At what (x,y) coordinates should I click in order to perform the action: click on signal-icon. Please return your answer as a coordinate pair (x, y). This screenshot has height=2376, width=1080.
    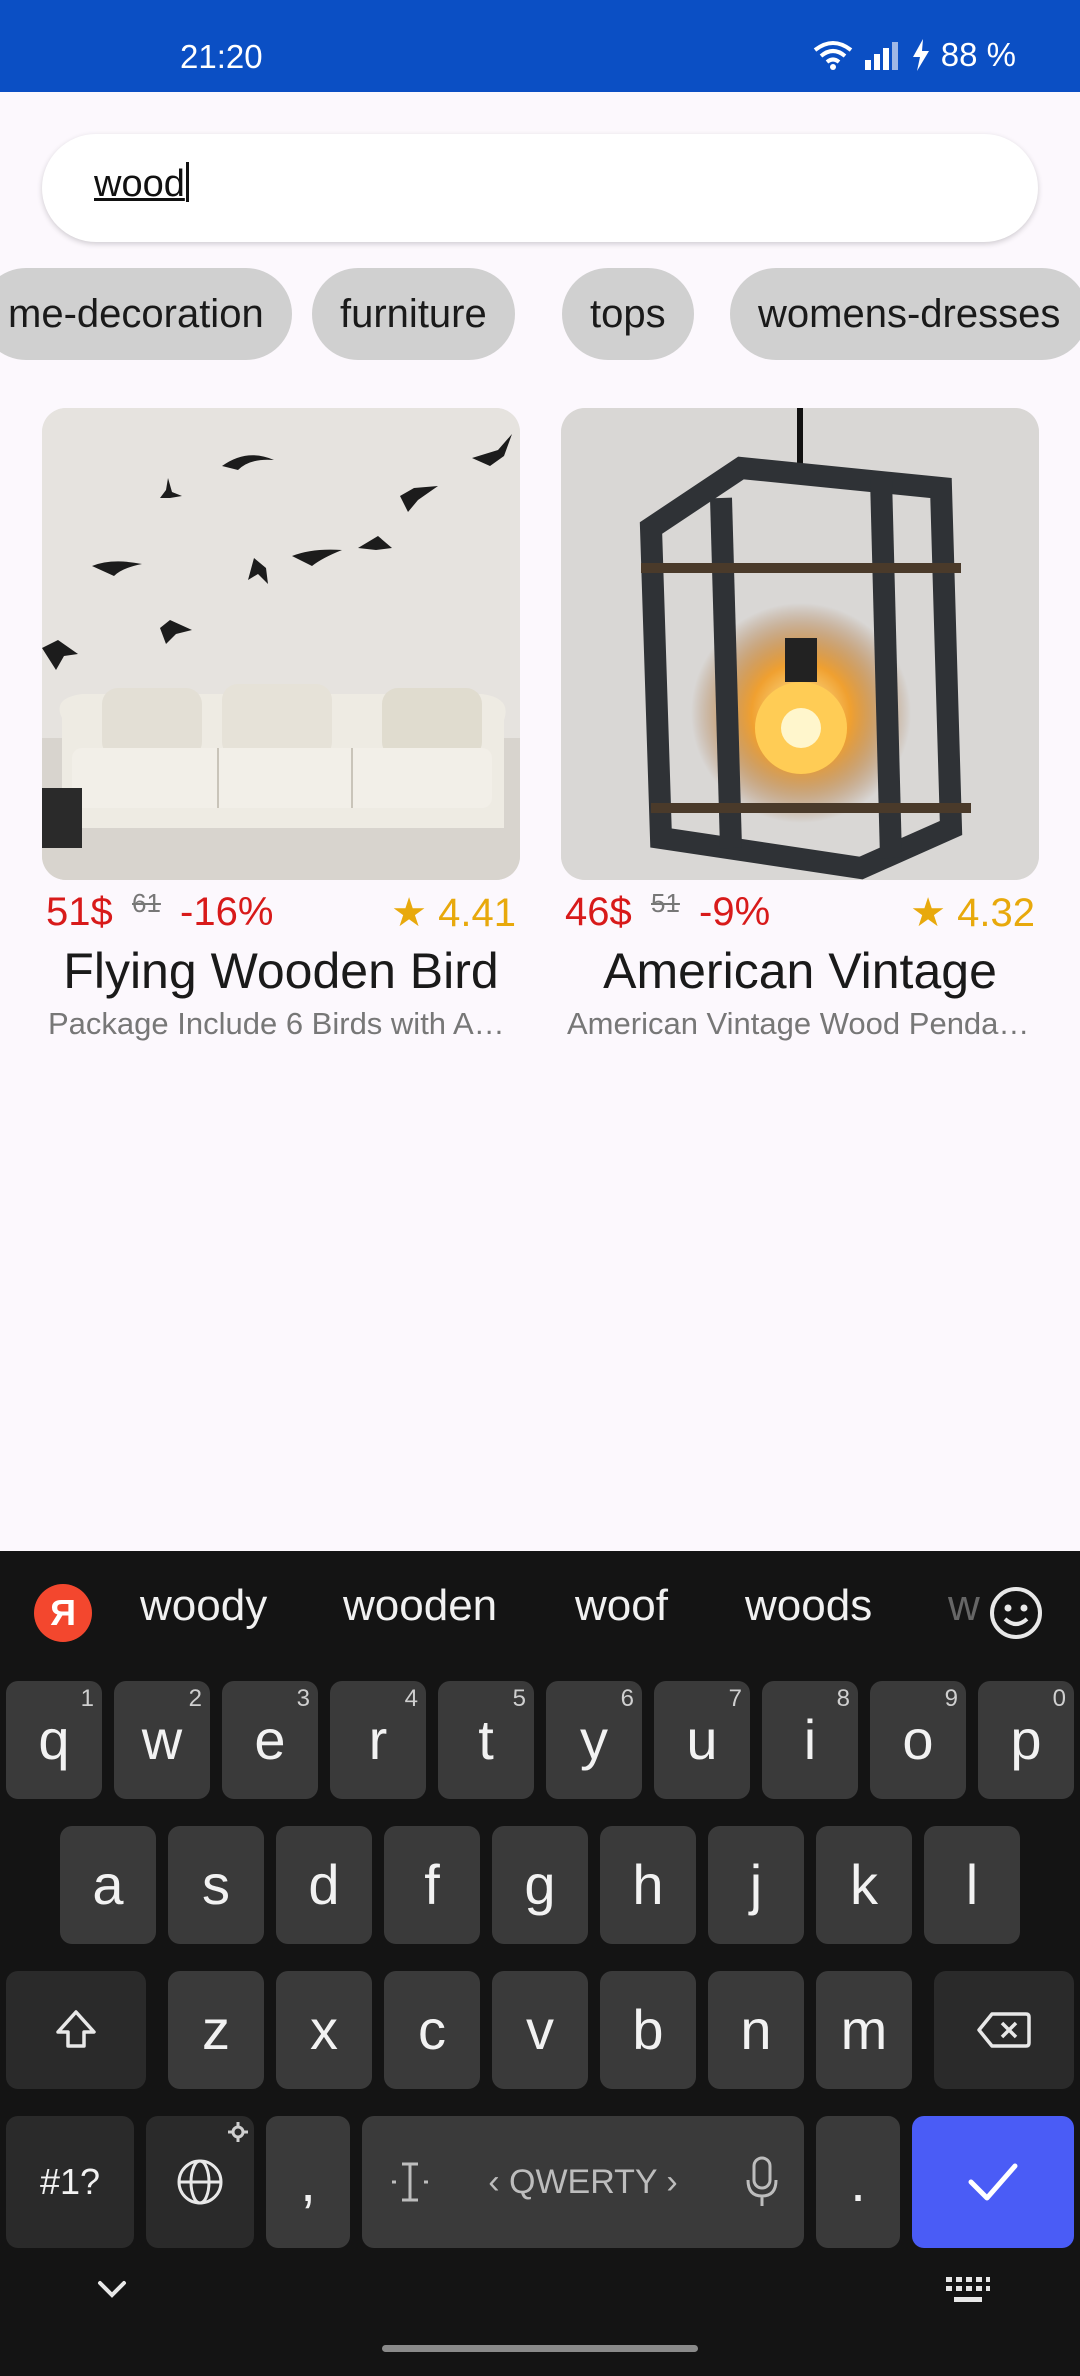
    Looking at the image, I should click on (881, 56).